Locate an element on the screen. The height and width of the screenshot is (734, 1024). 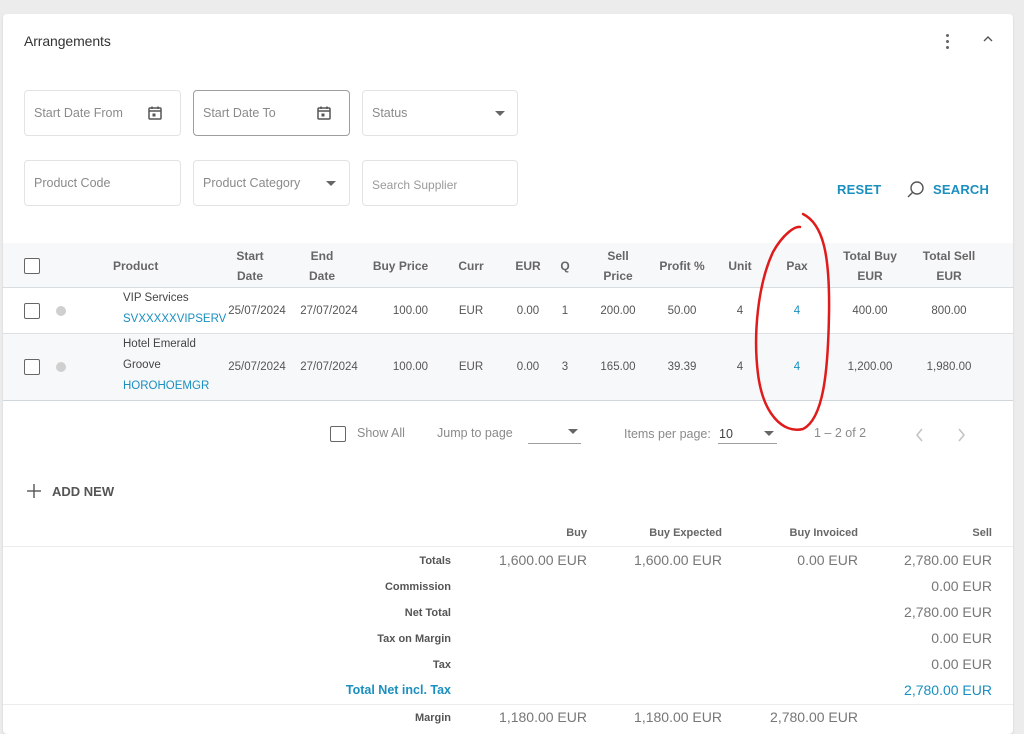
plus-icon is located at coordinates (34, 493).